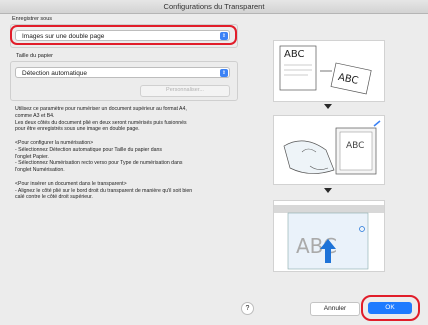 The height and width of the screenshot is (325, 428). Describe the element at coordinates (325, 70) in the screenshot. I see `document-fold-illustration: ABC ABC` at that location.